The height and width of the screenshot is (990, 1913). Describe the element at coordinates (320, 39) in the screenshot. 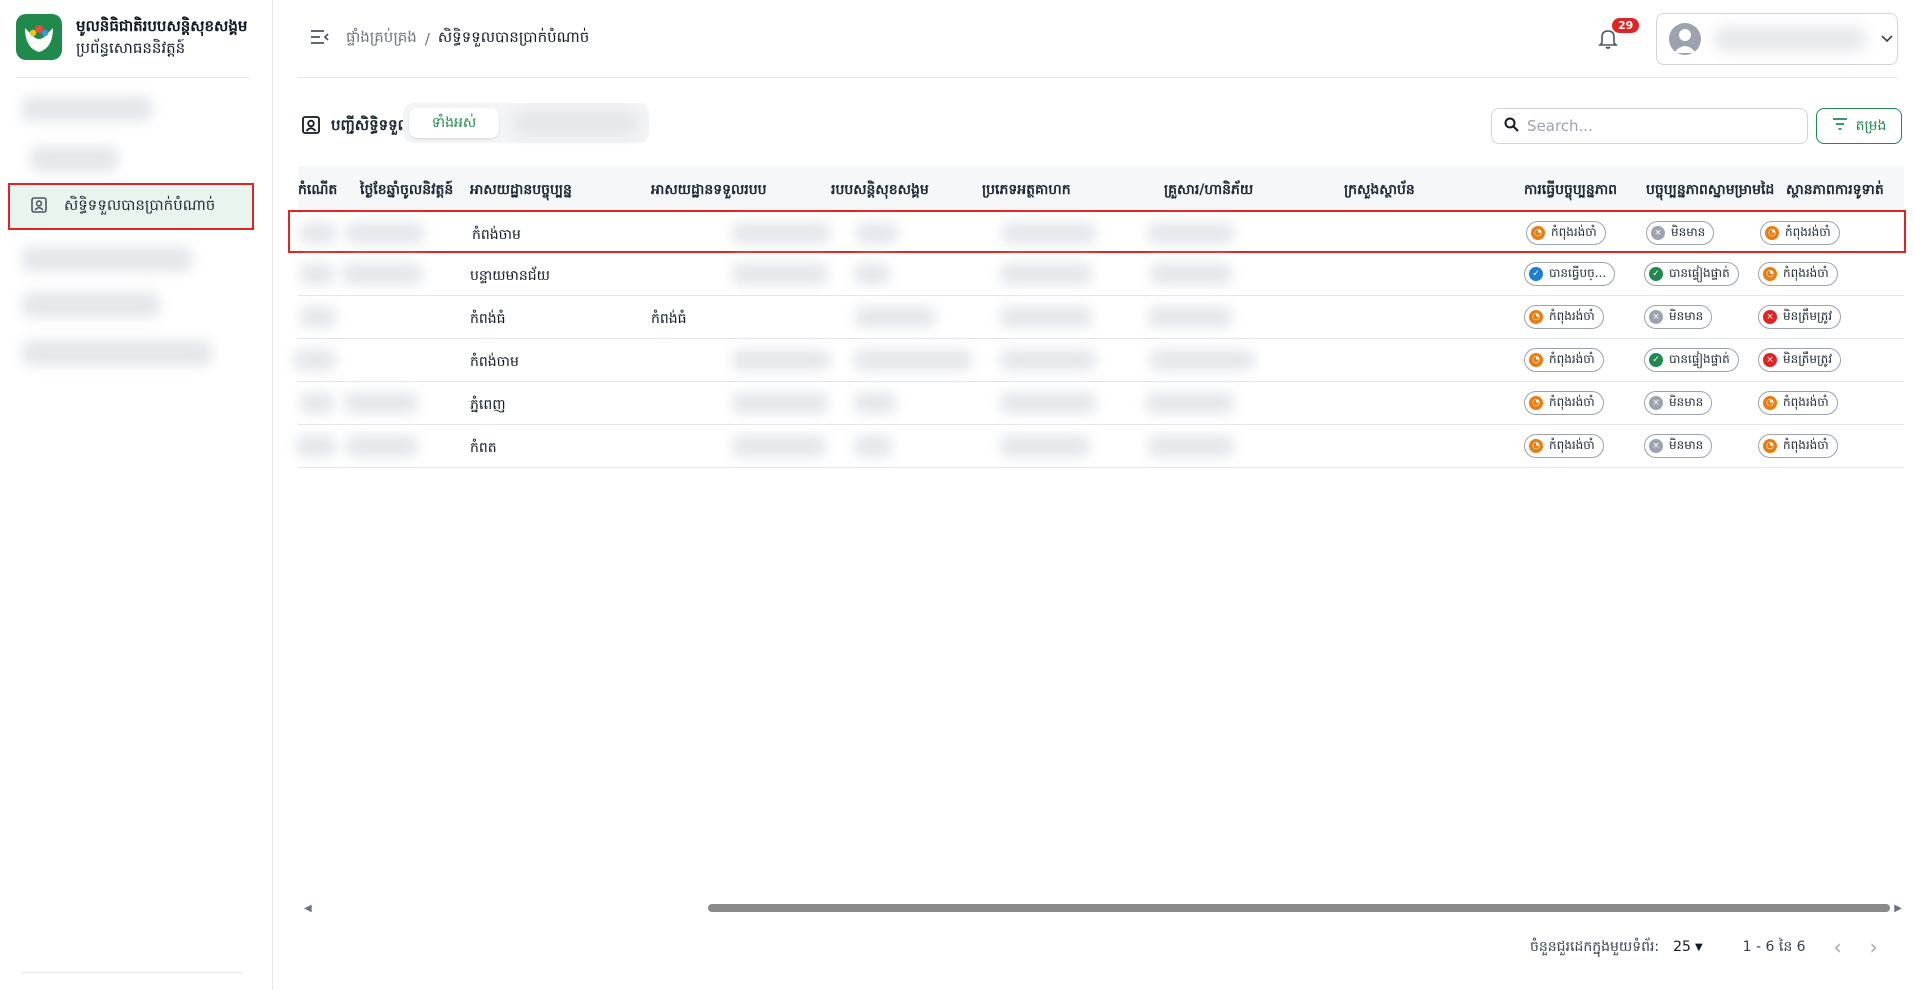

I see `collapse-menu-icon` at that location.